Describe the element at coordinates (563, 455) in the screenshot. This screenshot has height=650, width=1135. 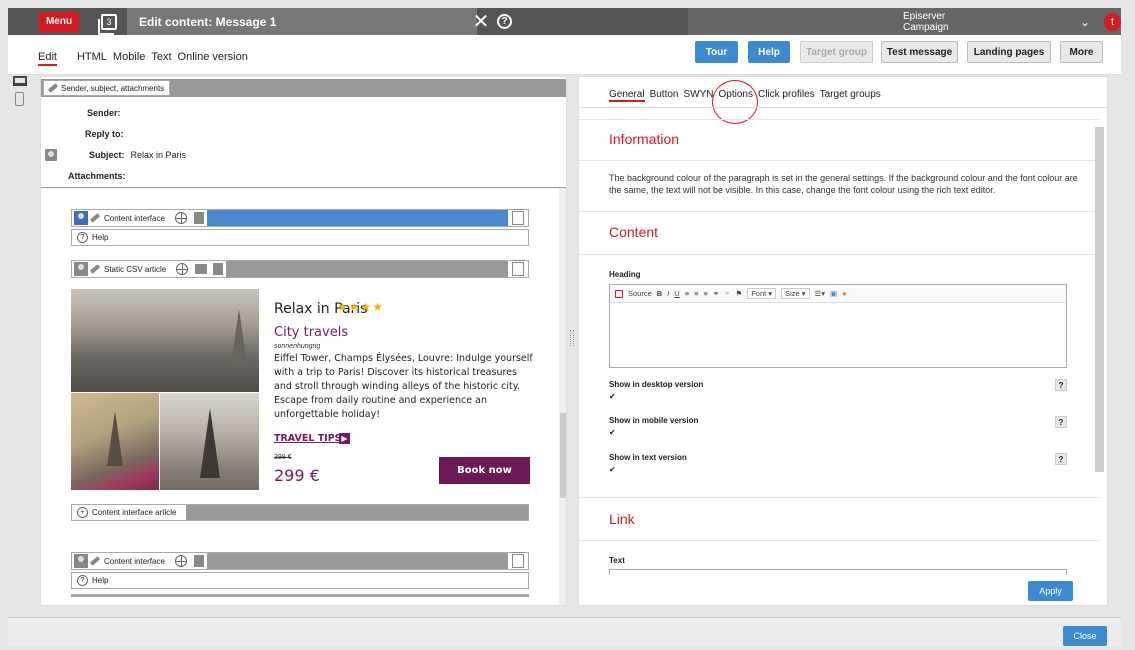
I see `left-scrollbar-thumb` at that location.